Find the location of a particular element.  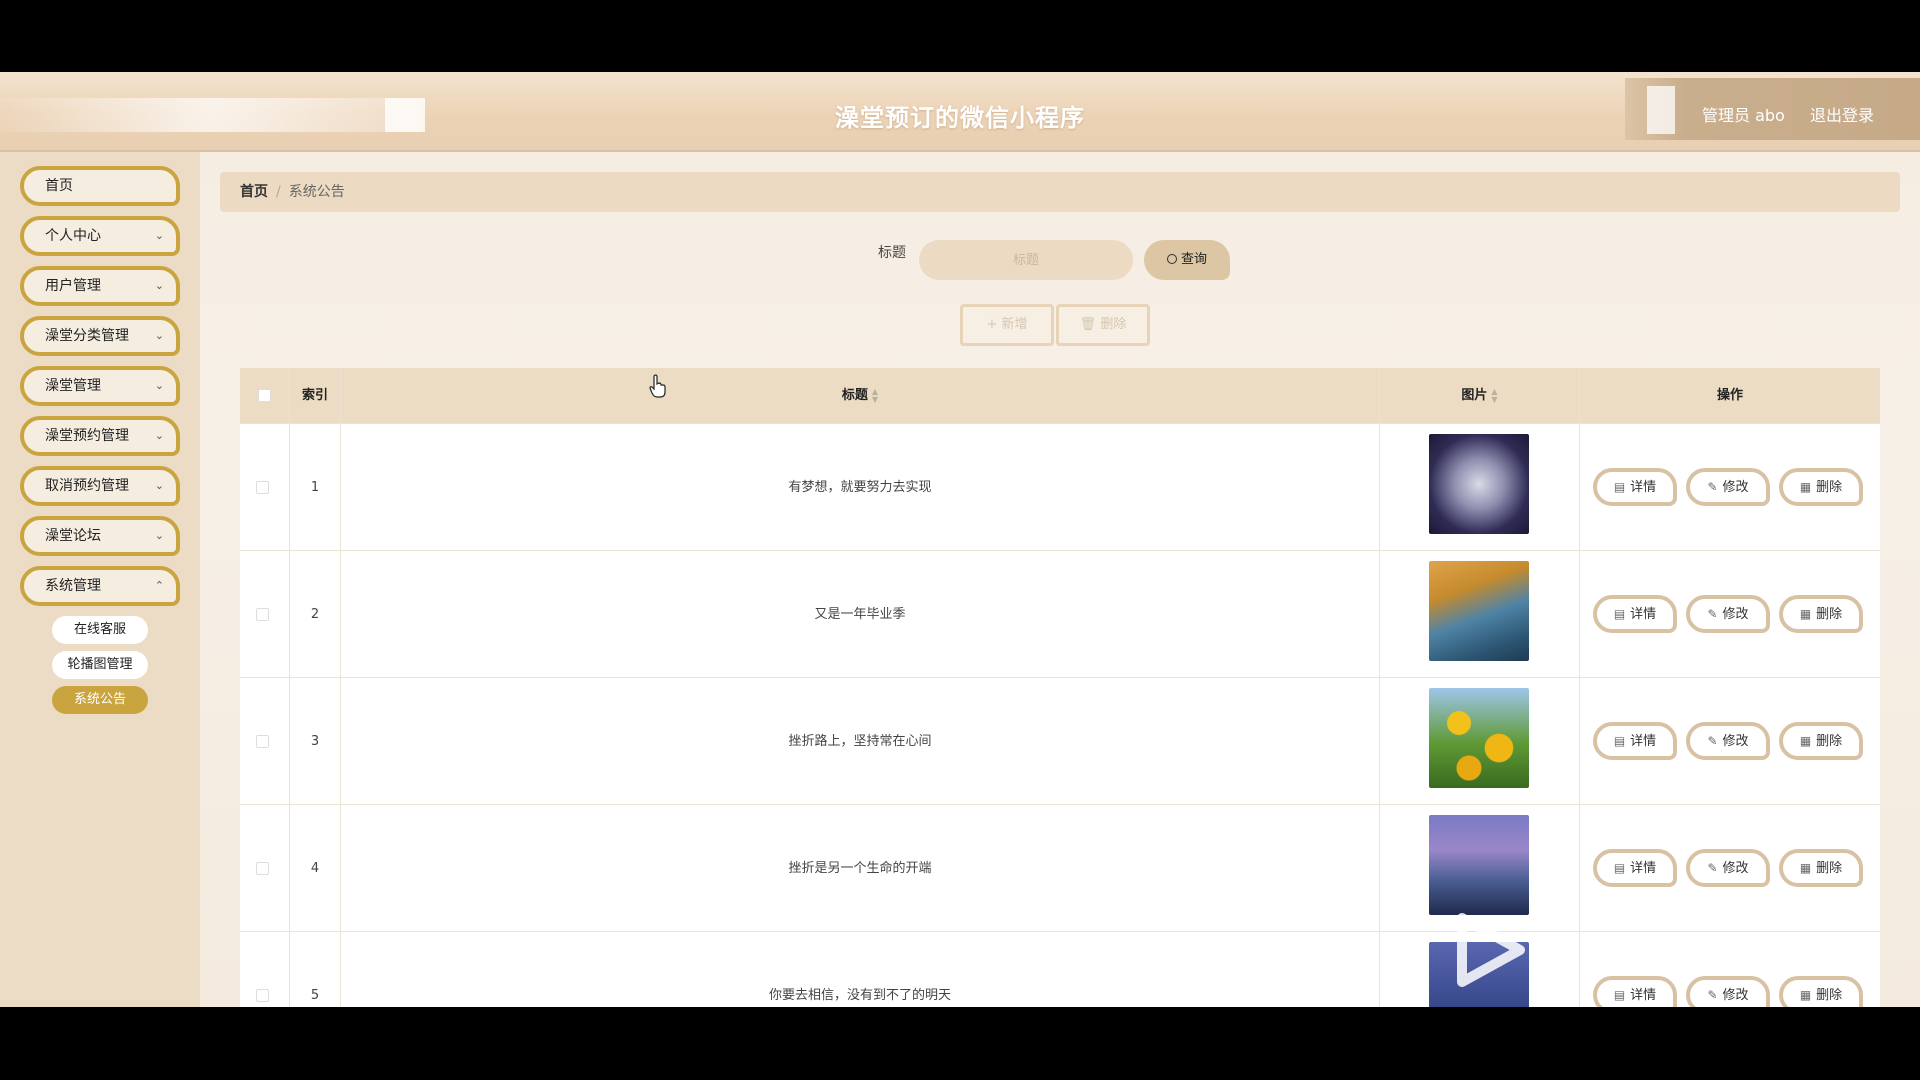

row-index: 5 is located at coordinates (315, 995).